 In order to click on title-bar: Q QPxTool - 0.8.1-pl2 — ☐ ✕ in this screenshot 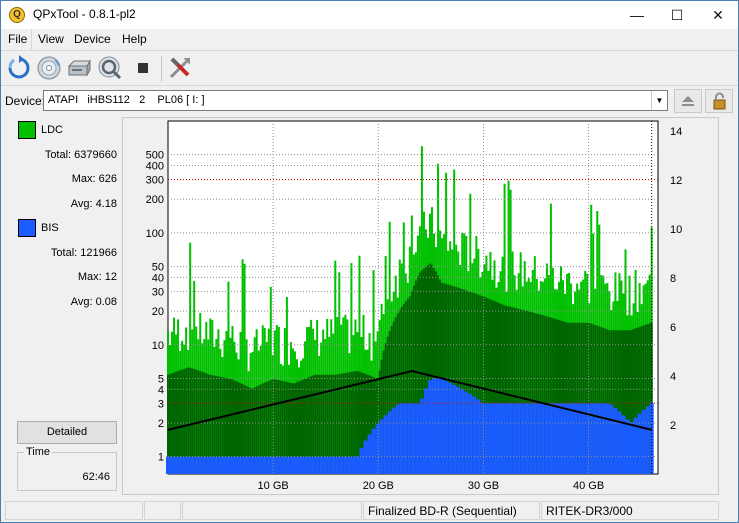, I will do `click(369, 15)`.